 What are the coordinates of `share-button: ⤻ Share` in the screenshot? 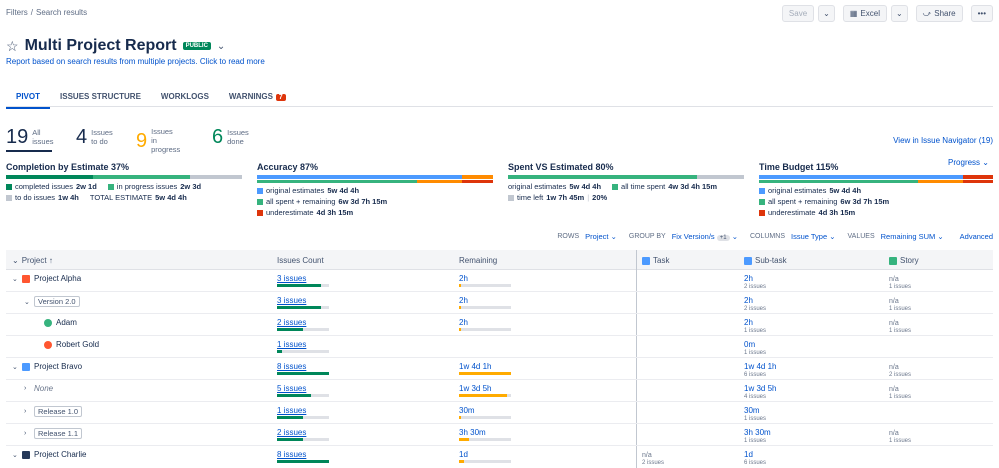 It's located at (939, 13).